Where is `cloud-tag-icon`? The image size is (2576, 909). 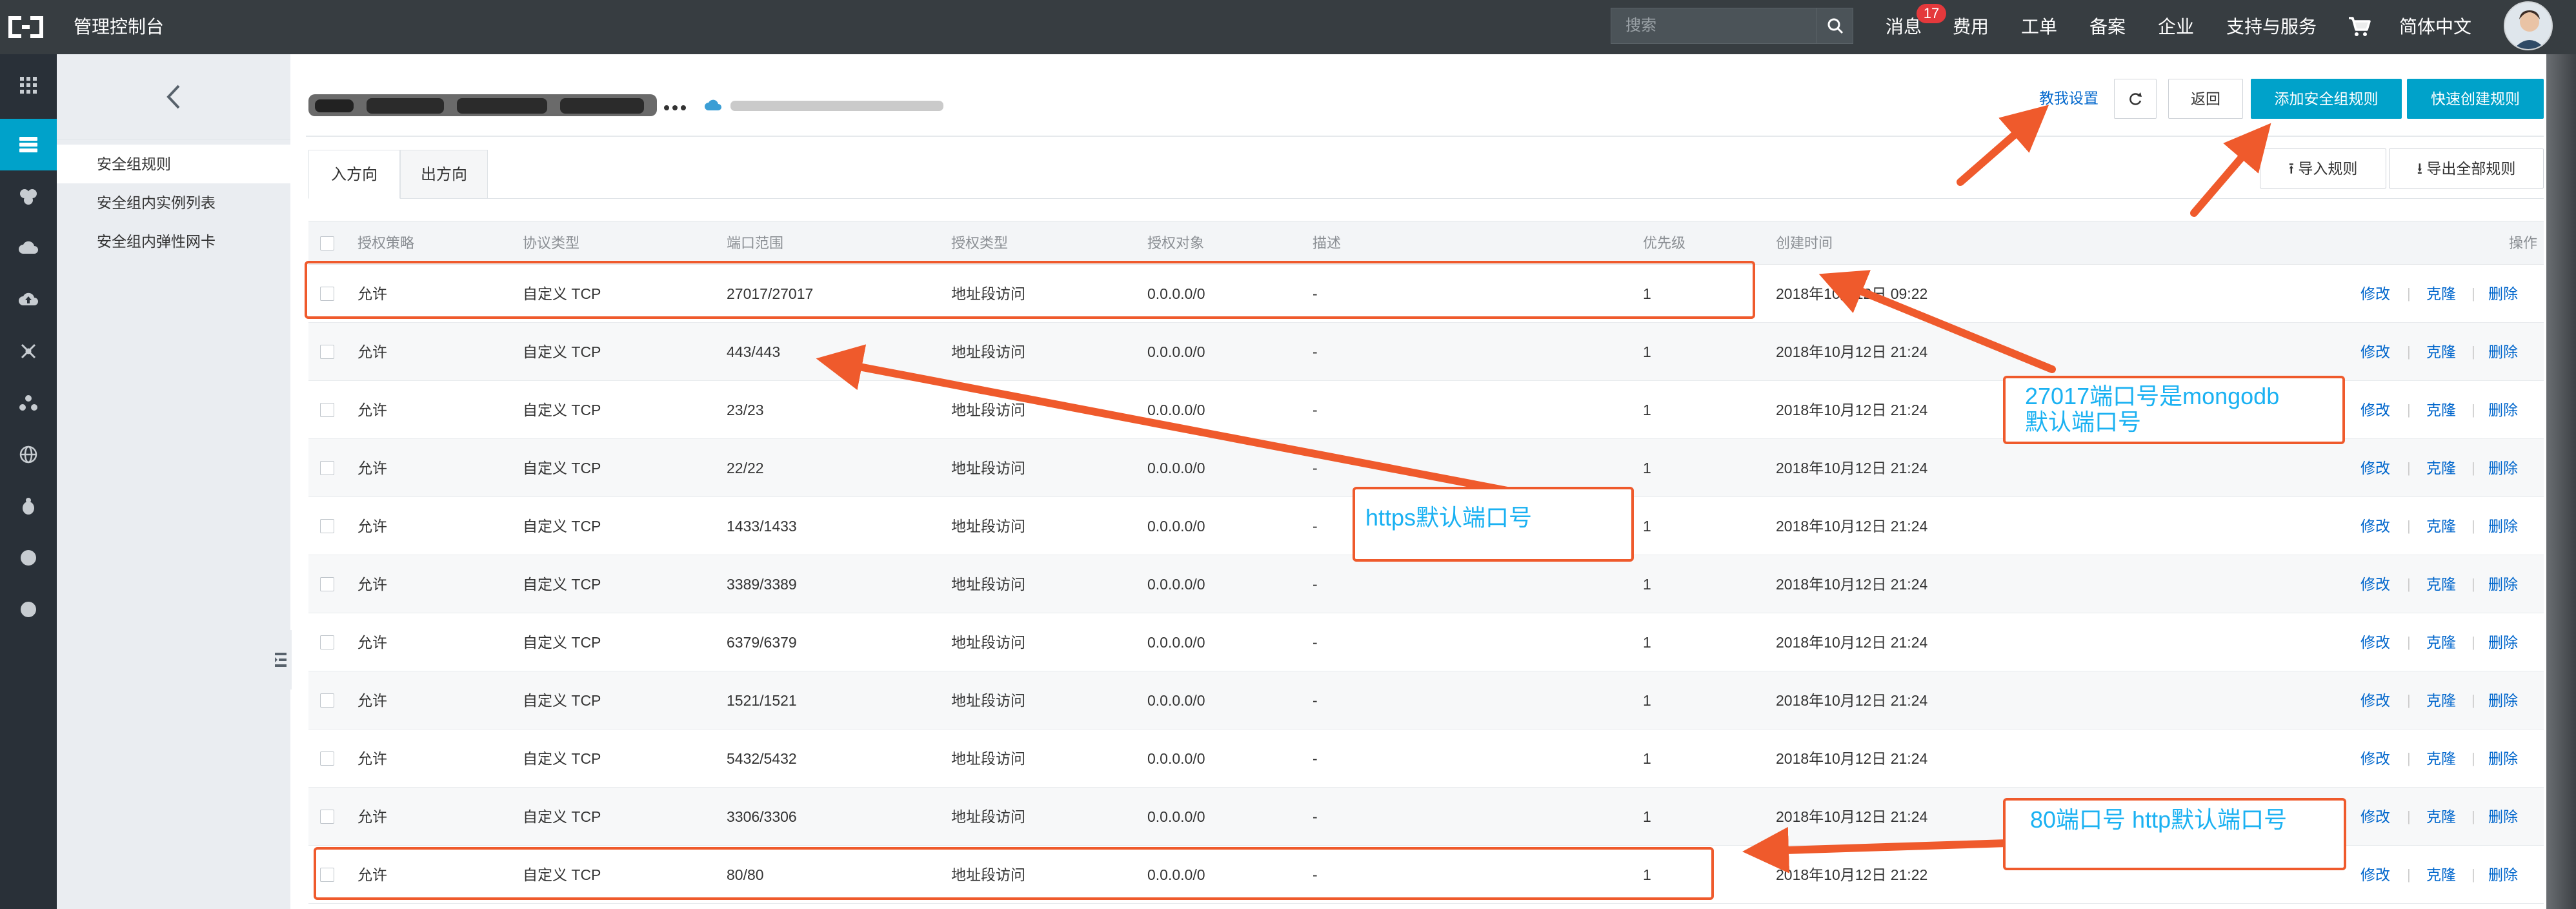 cloud-tag-icon is located at coordinates (713, 105).